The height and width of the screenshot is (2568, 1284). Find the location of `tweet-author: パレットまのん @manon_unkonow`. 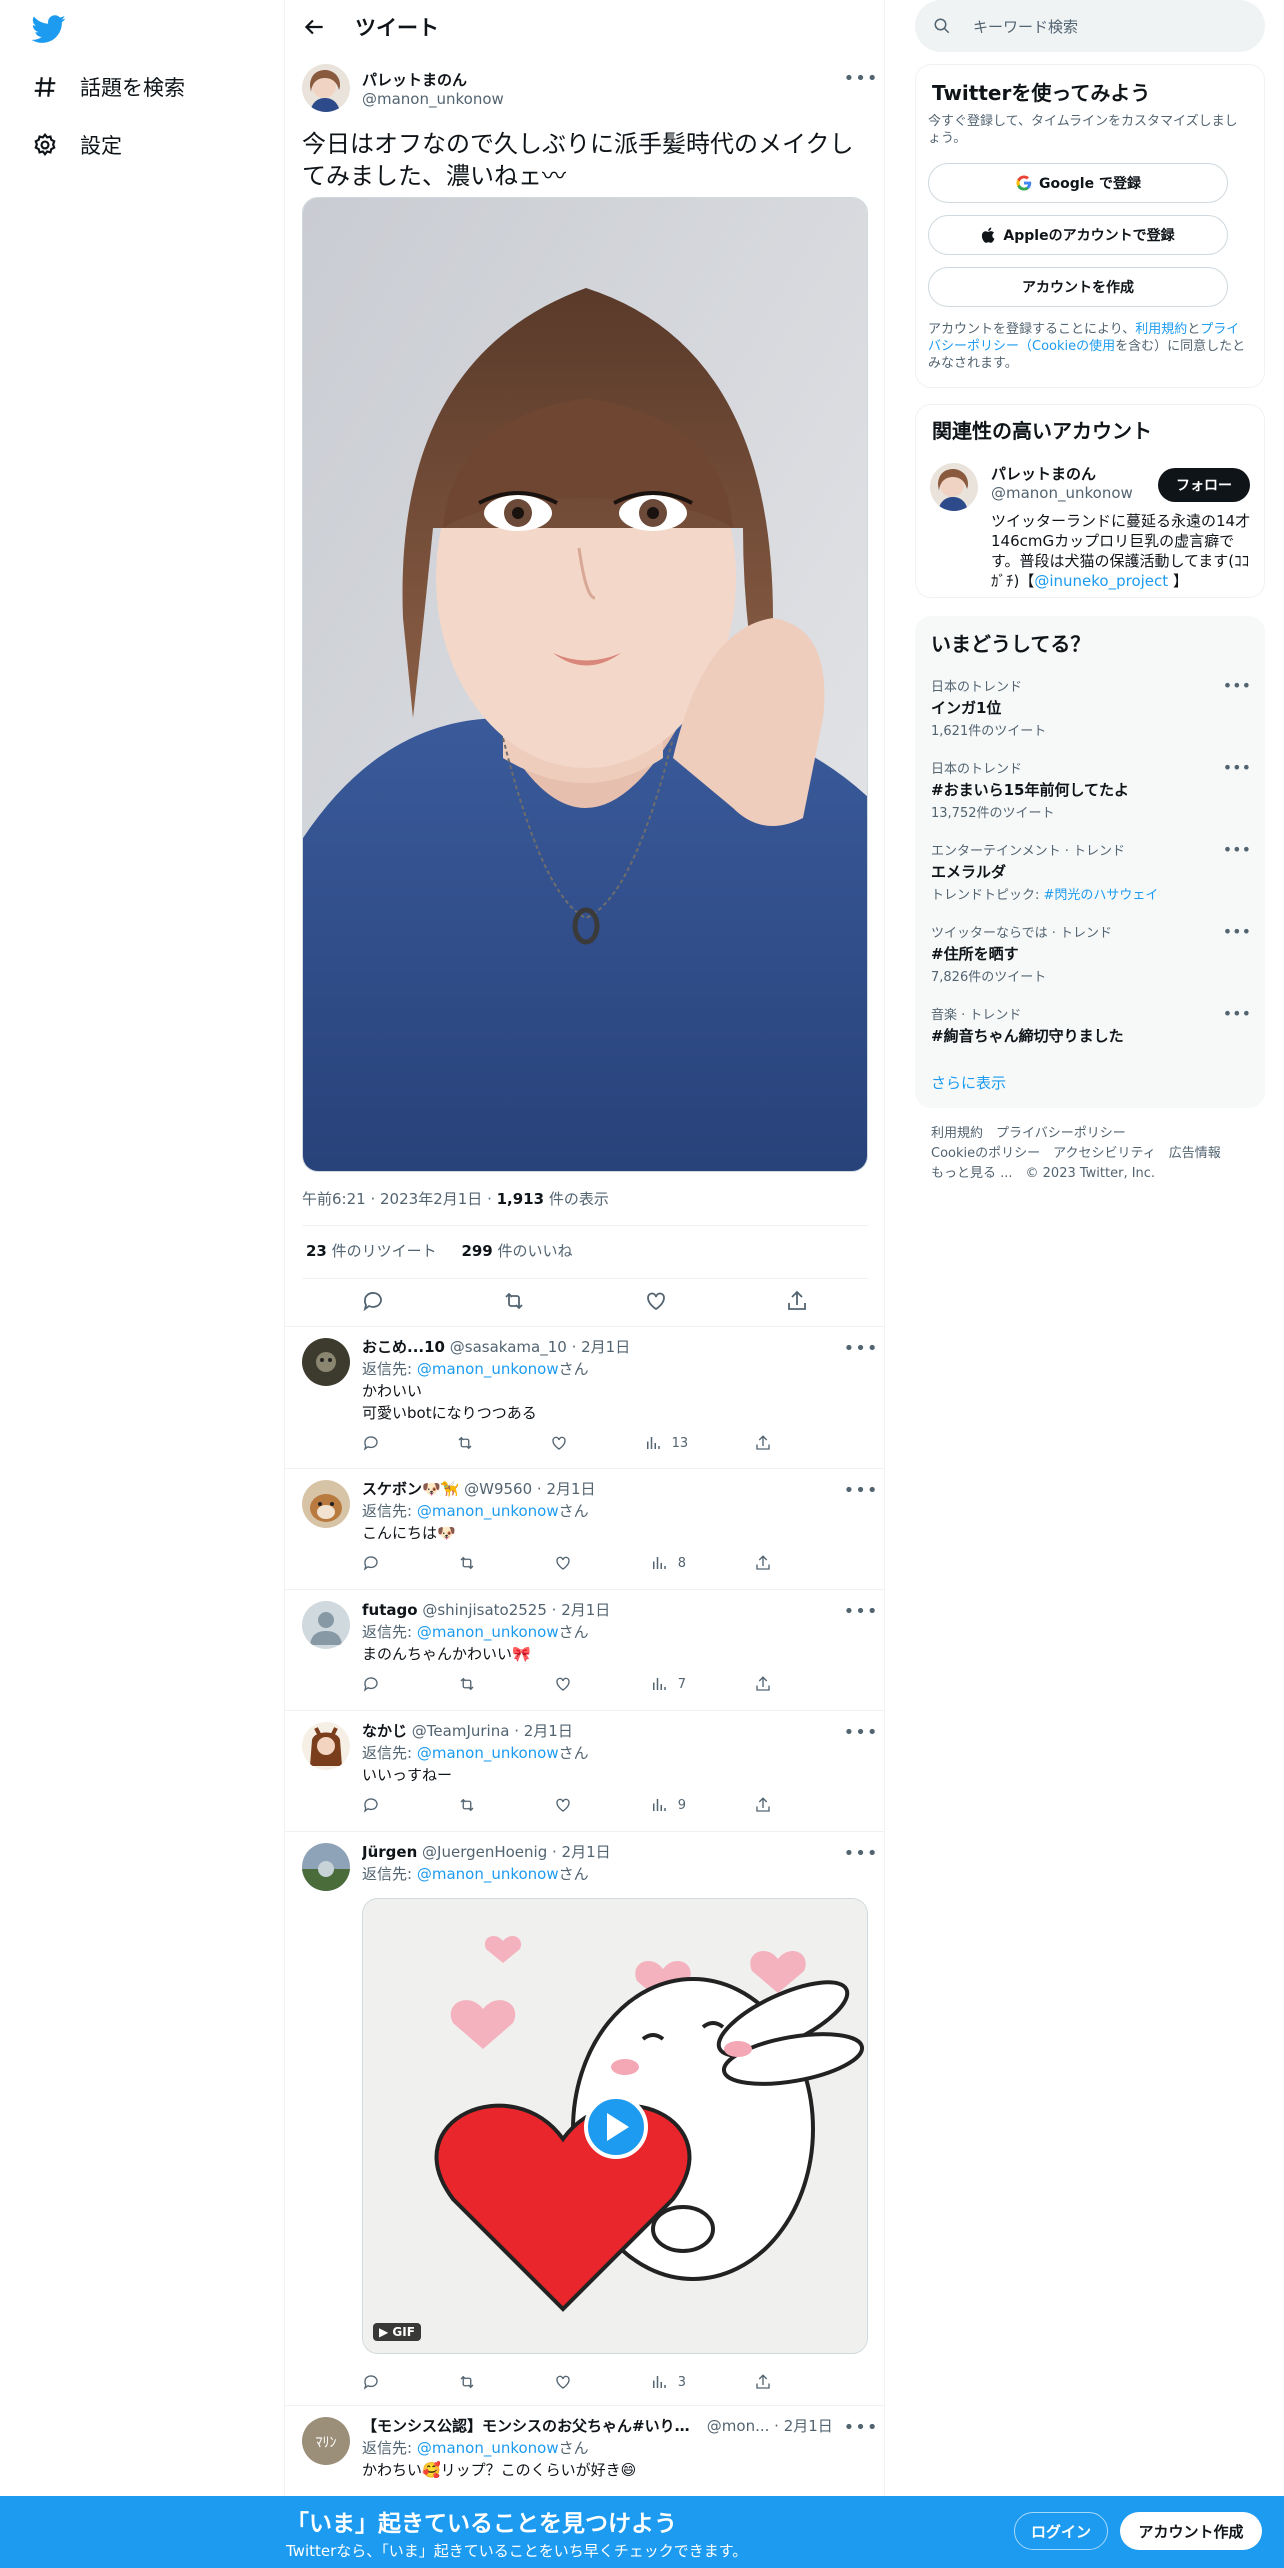

tweet-author: パレットまのん @manon_unkonow is located at coordinates (403, 88).